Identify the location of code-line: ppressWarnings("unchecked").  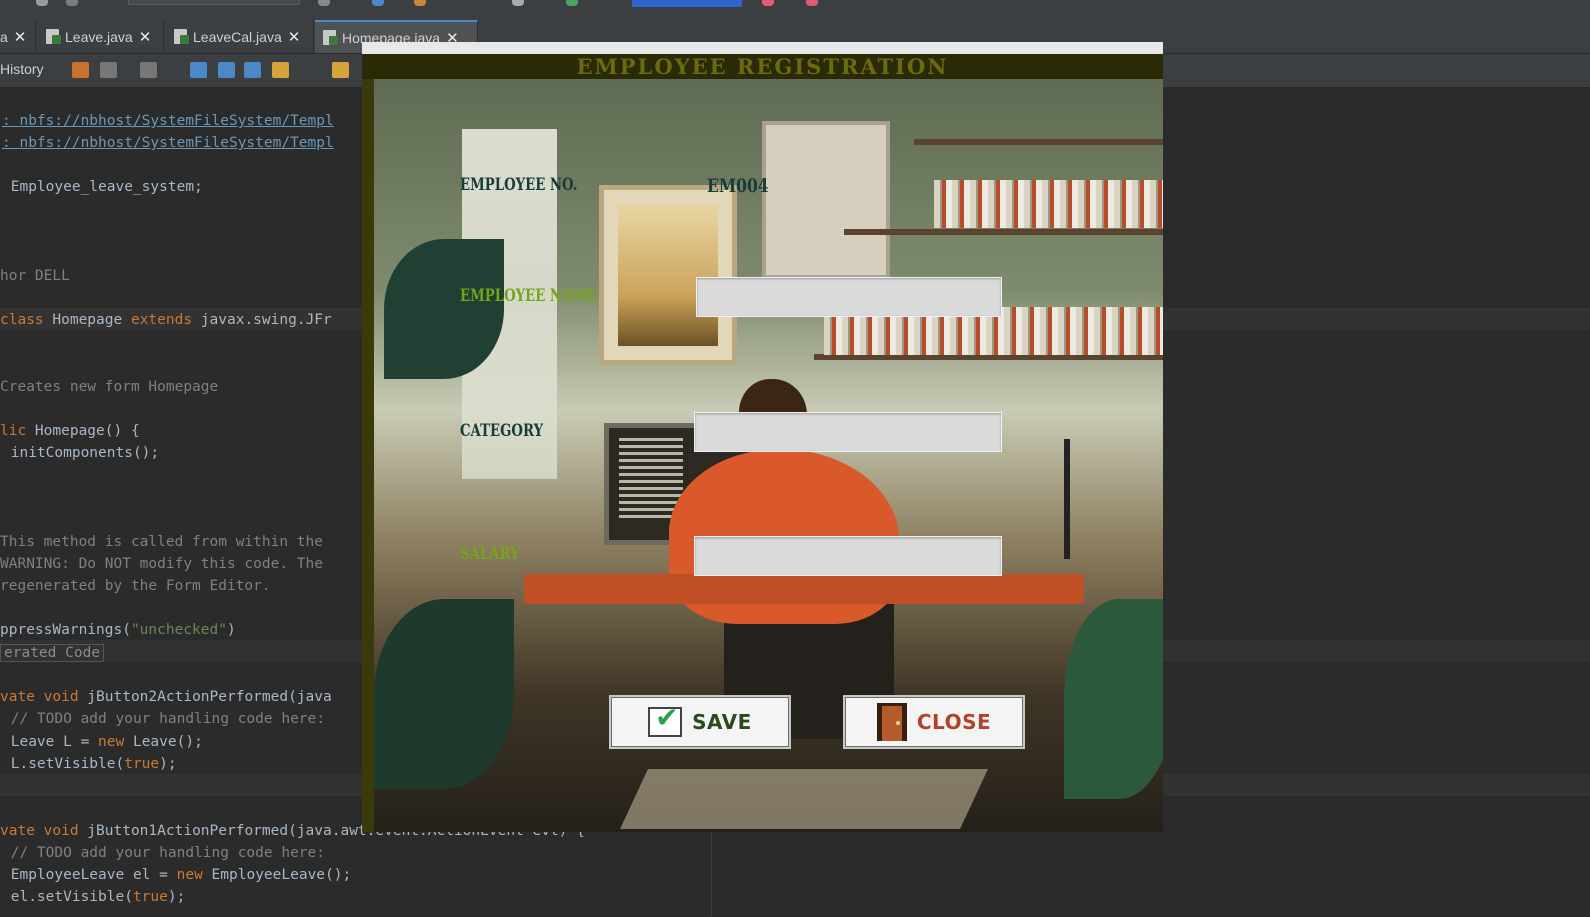
(118, 630).